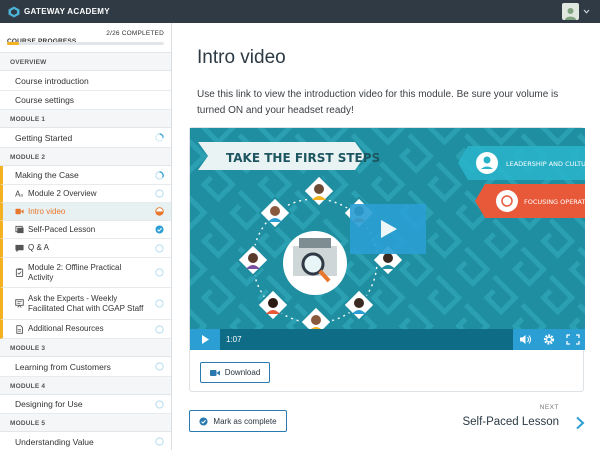 This screenshot has height=450, width=600. What do you see at coordinates (85, 404) in the screenshot?
I see `sidebar-item-designing-for-use: Designing for Use` at bounding box center [85, 404].